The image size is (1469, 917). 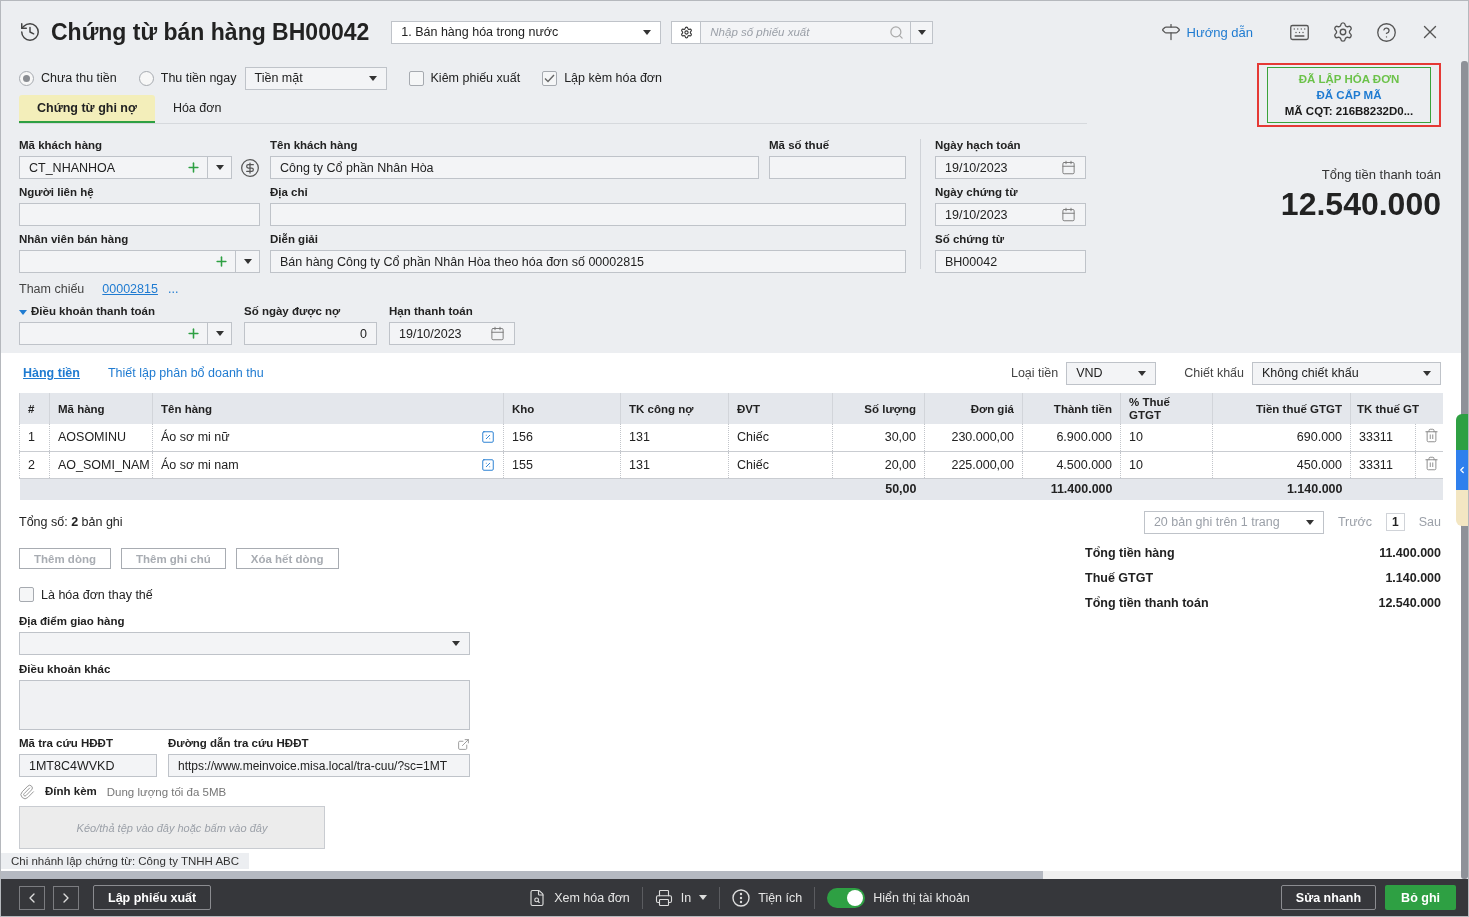 I want to click on table-cell: Chiếc, so click(x=780, y=437).